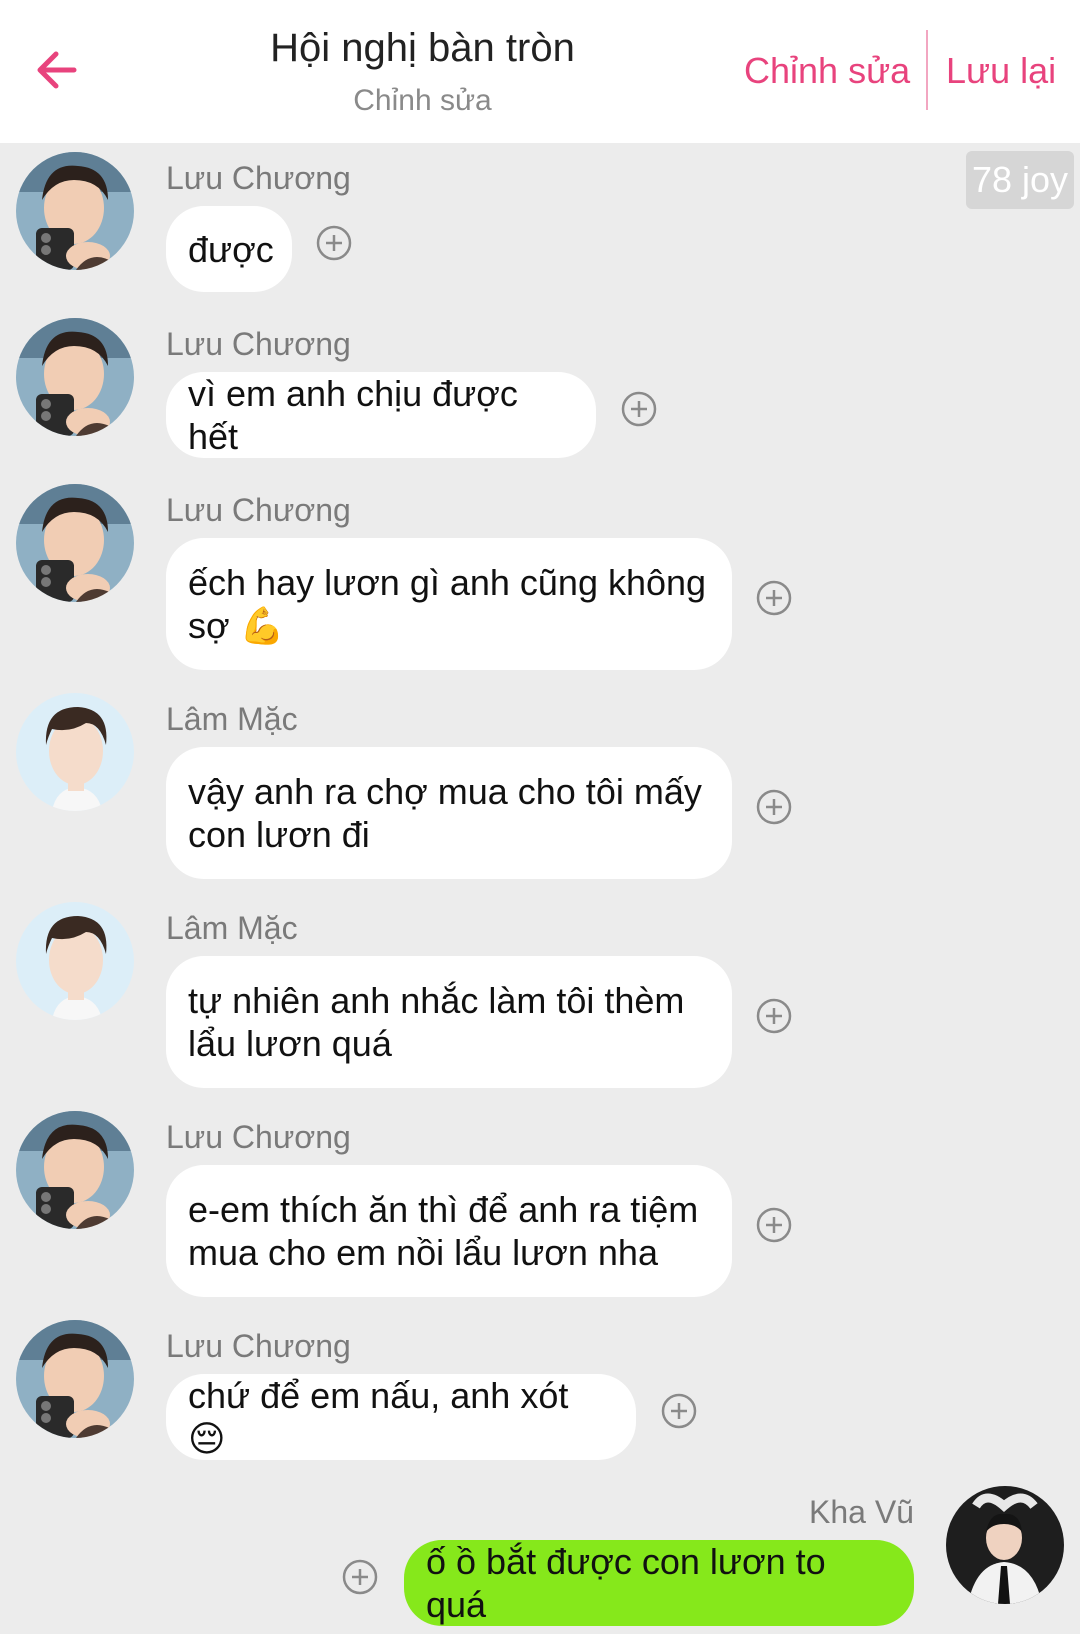 The image size is (1080, 1634). I want to click on message-bubble: ố ồ bắt được con lươn to quá, so click(659, 1583).